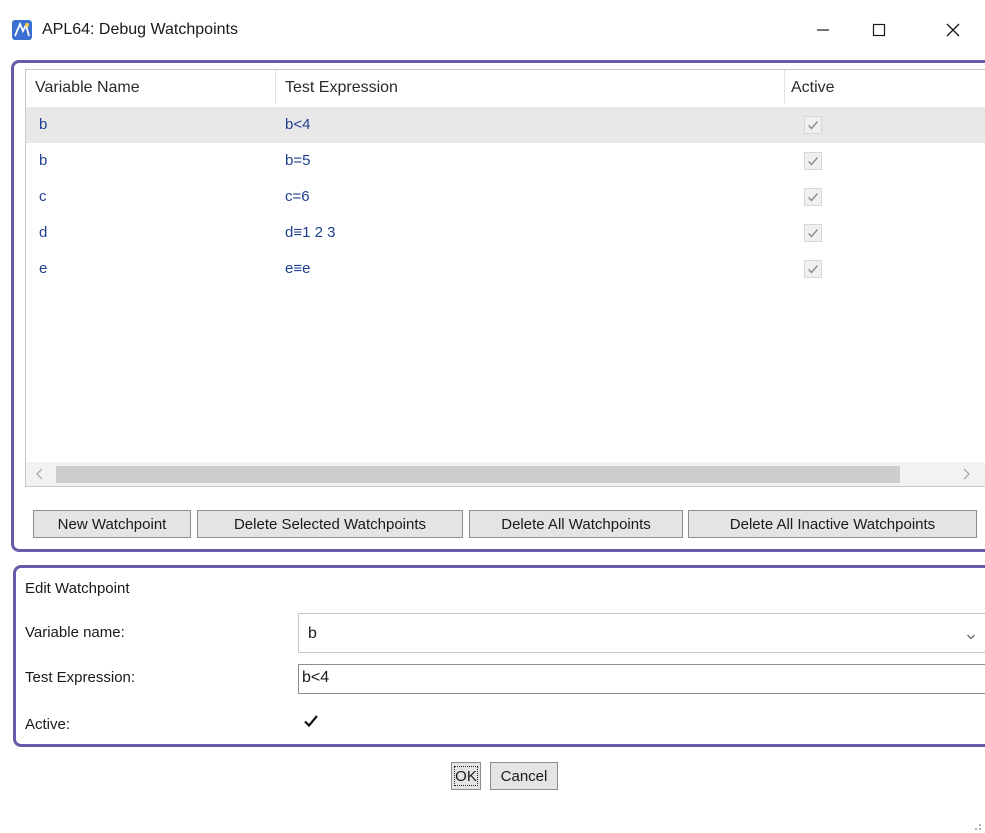 Image resolution: width=985 pixels, height=833 pixels. I want to click on minimize-icon, so click(823, 30).